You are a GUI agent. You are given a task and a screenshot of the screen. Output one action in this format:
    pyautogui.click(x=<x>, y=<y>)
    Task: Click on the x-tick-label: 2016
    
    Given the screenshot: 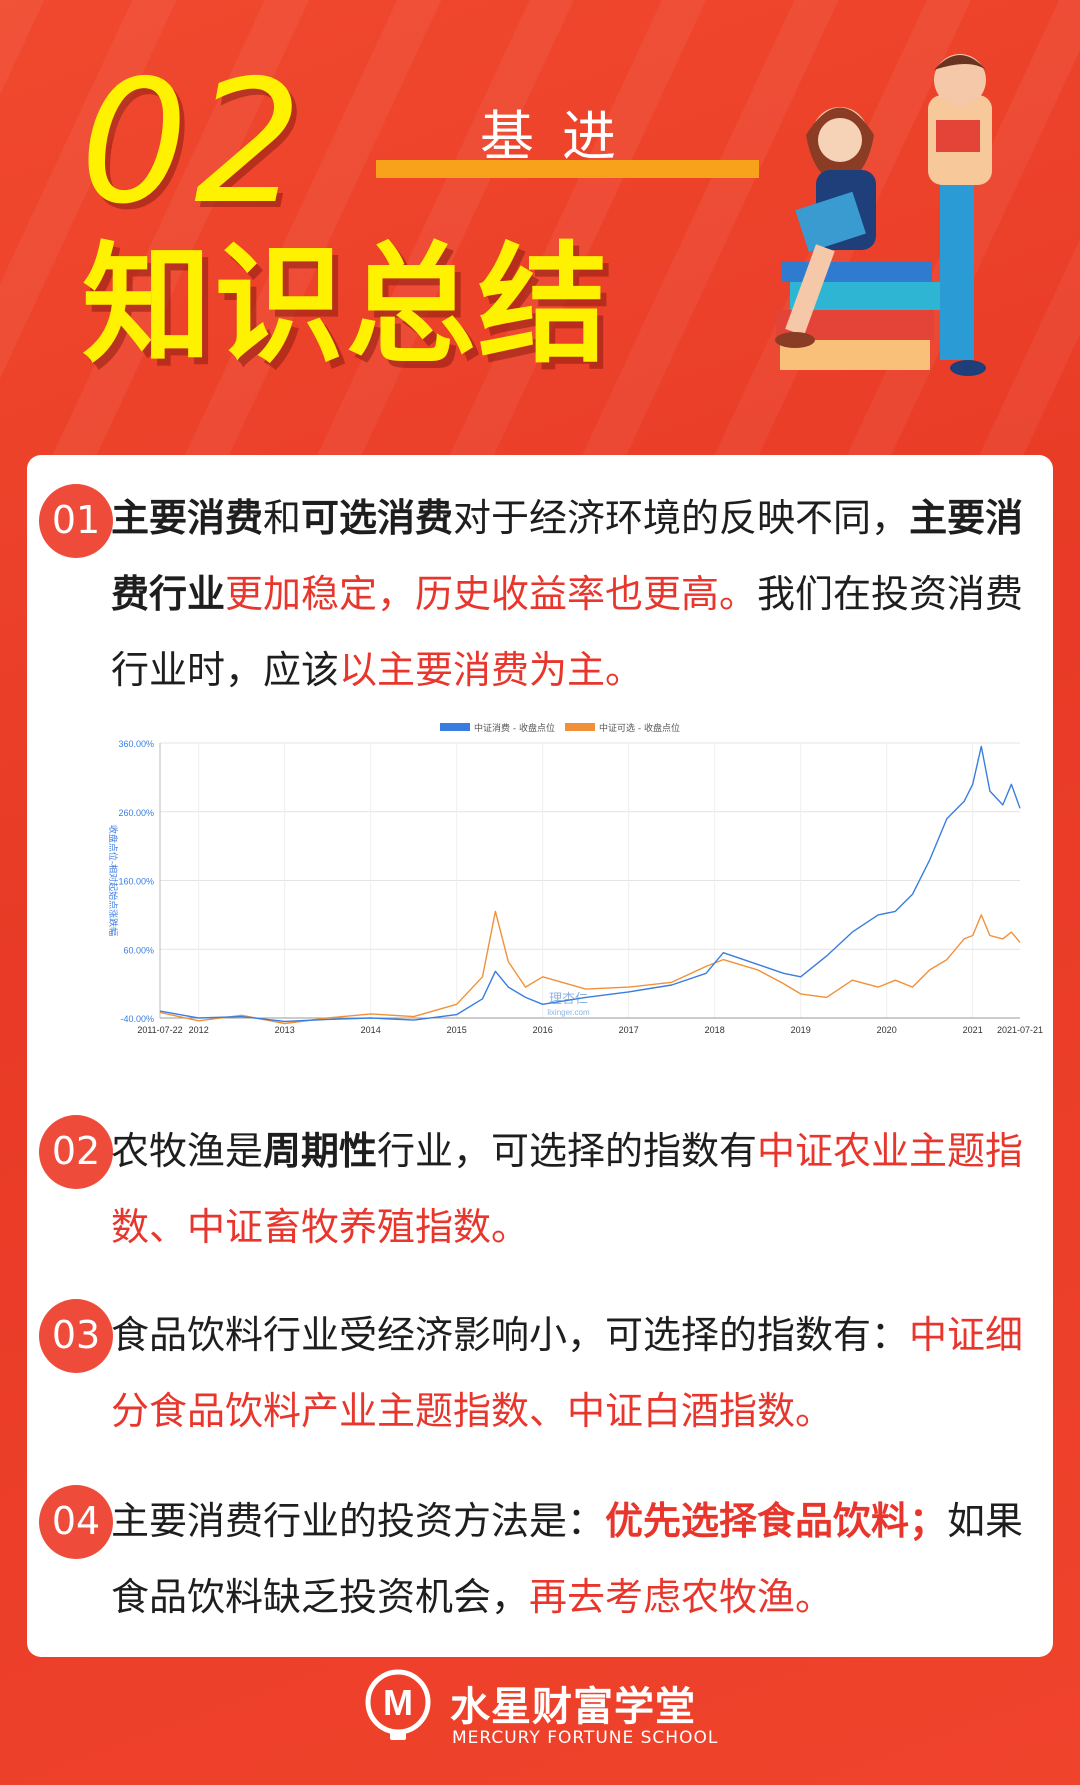 What is the action you would take?
    pyautogui.click(x=543, y=1030)
    